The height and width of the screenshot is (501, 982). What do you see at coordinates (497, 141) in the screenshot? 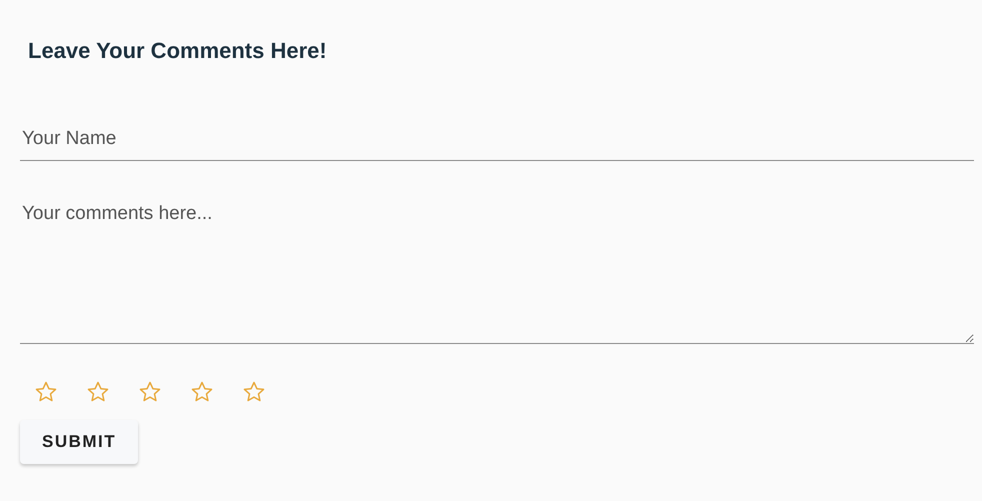
I see `name-field: Your Name` at bounding box center [497, 141].